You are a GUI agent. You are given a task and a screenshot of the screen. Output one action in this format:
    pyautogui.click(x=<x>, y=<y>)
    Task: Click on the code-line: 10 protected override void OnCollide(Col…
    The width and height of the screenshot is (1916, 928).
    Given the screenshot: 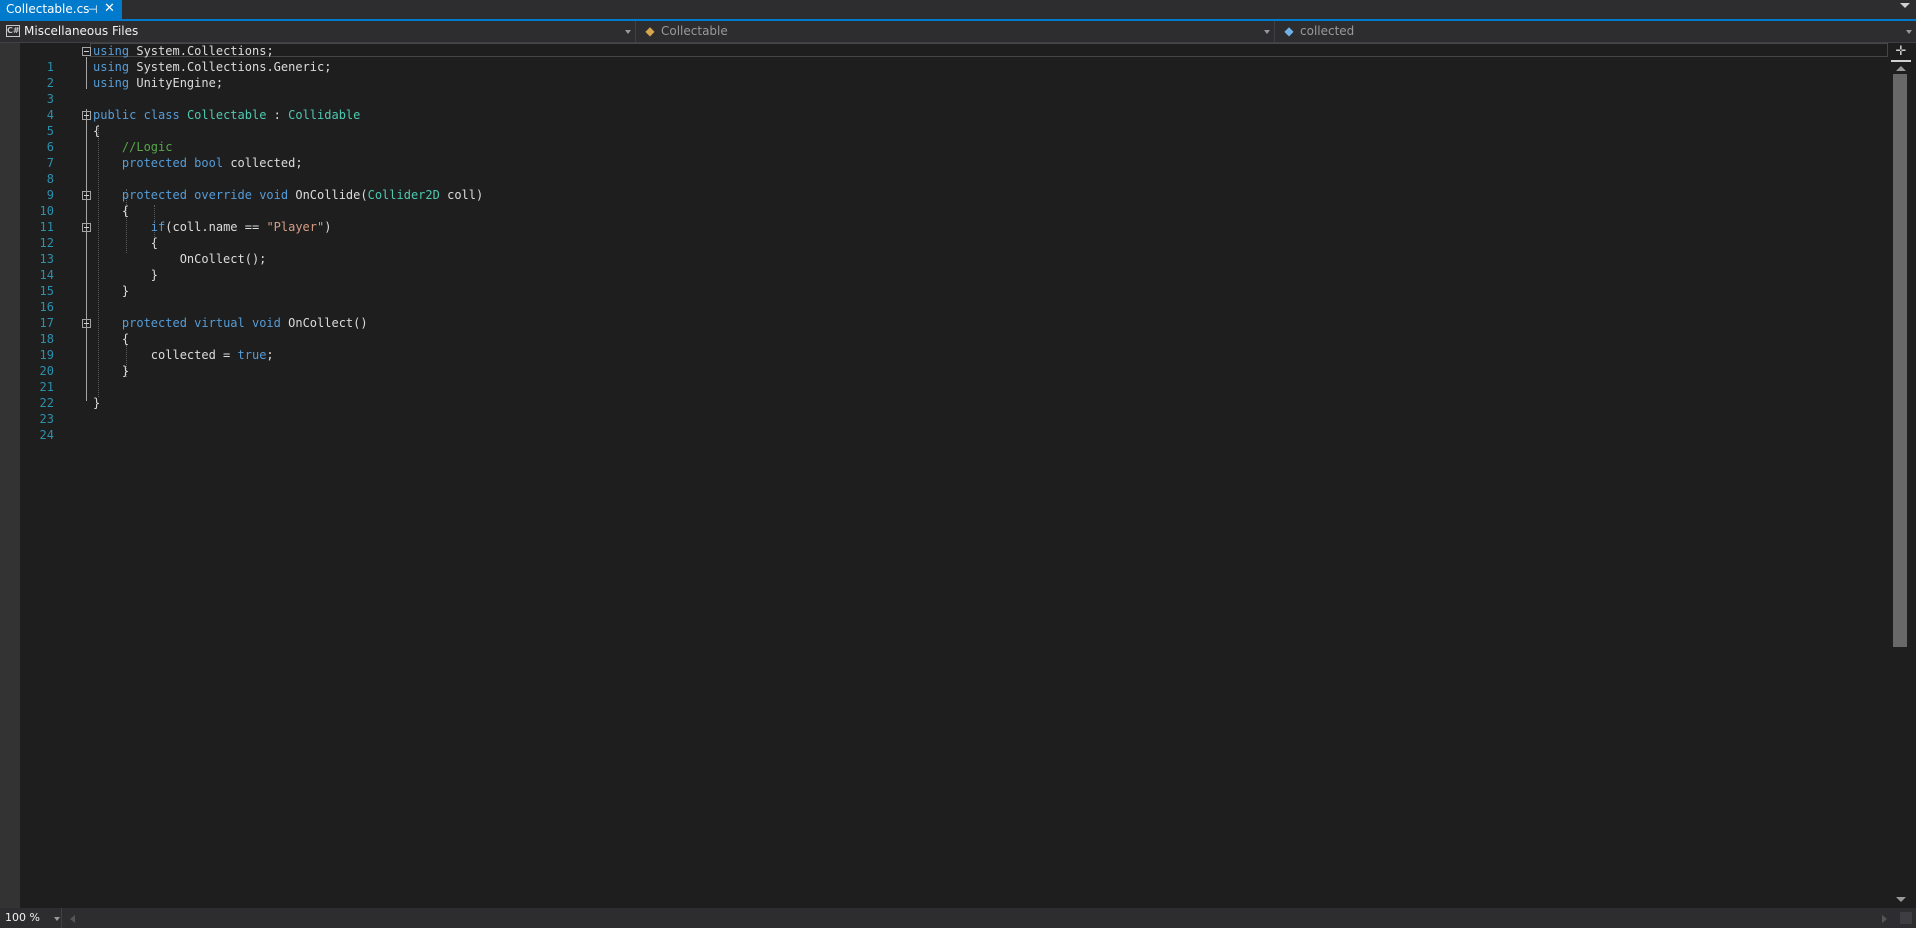 What is the action you would take?
    pyautogui.click(x=944, y=202)
    